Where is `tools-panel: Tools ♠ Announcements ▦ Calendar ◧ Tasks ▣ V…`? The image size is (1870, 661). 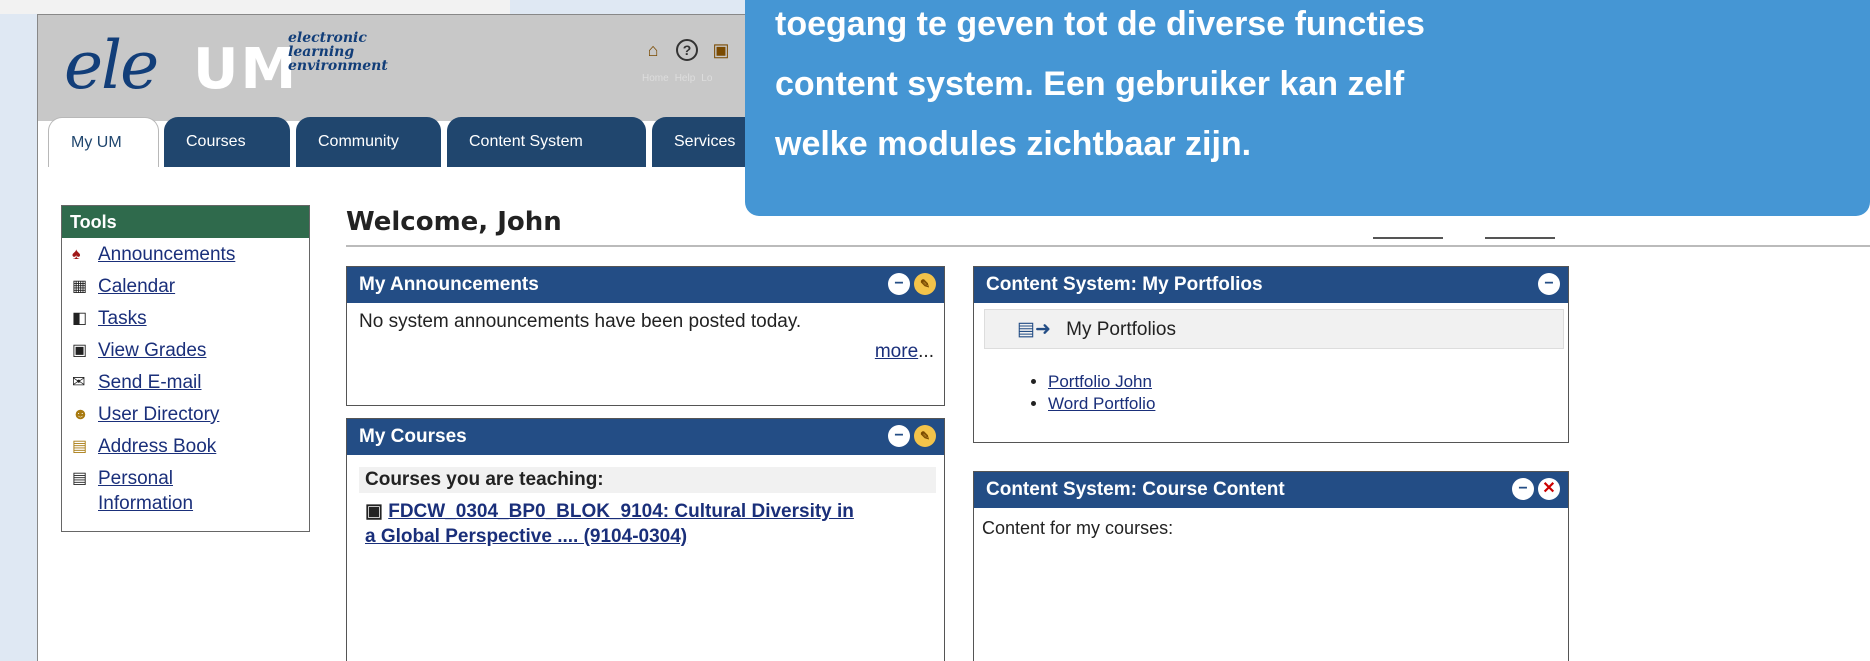 tools-panel: Tools ♠ Announcements ▦ Calendar ◧ Tasks ▣ V… is located at coordinates (185, 368).